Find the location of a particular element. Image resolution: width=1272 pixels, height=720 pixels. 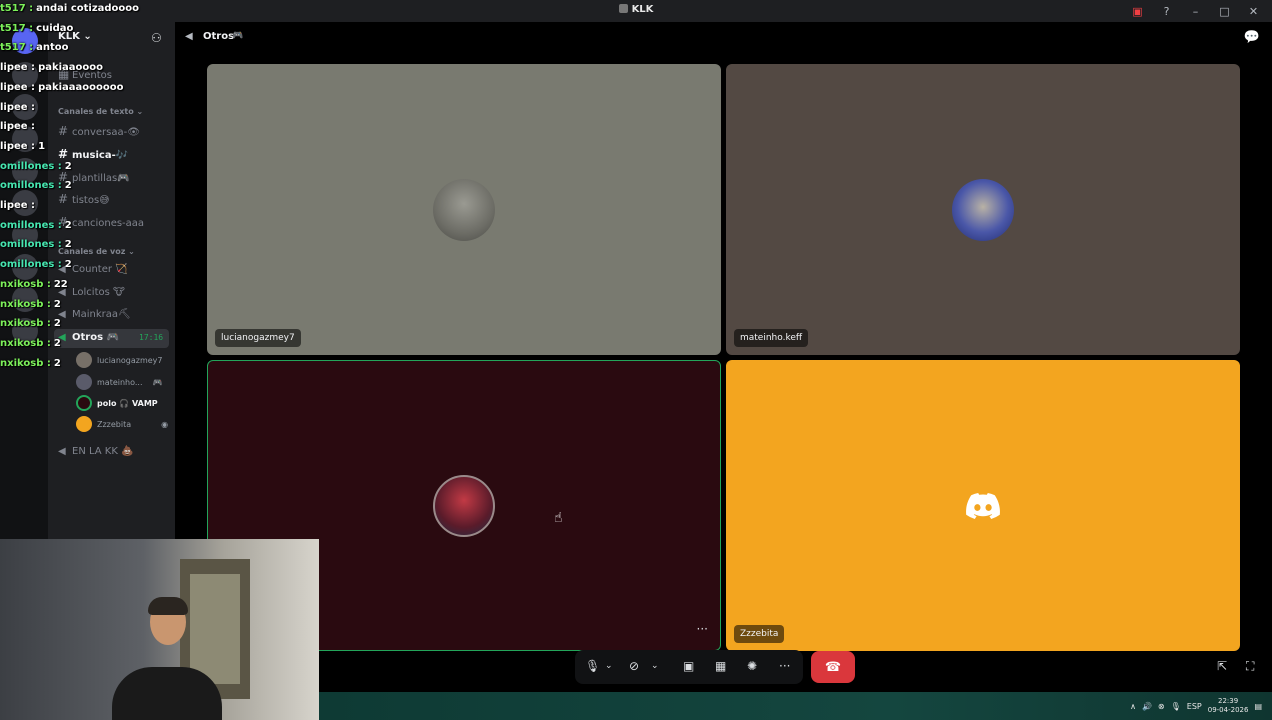

voice-member: lucianogazmey7 is located at coordinates (119, 360).